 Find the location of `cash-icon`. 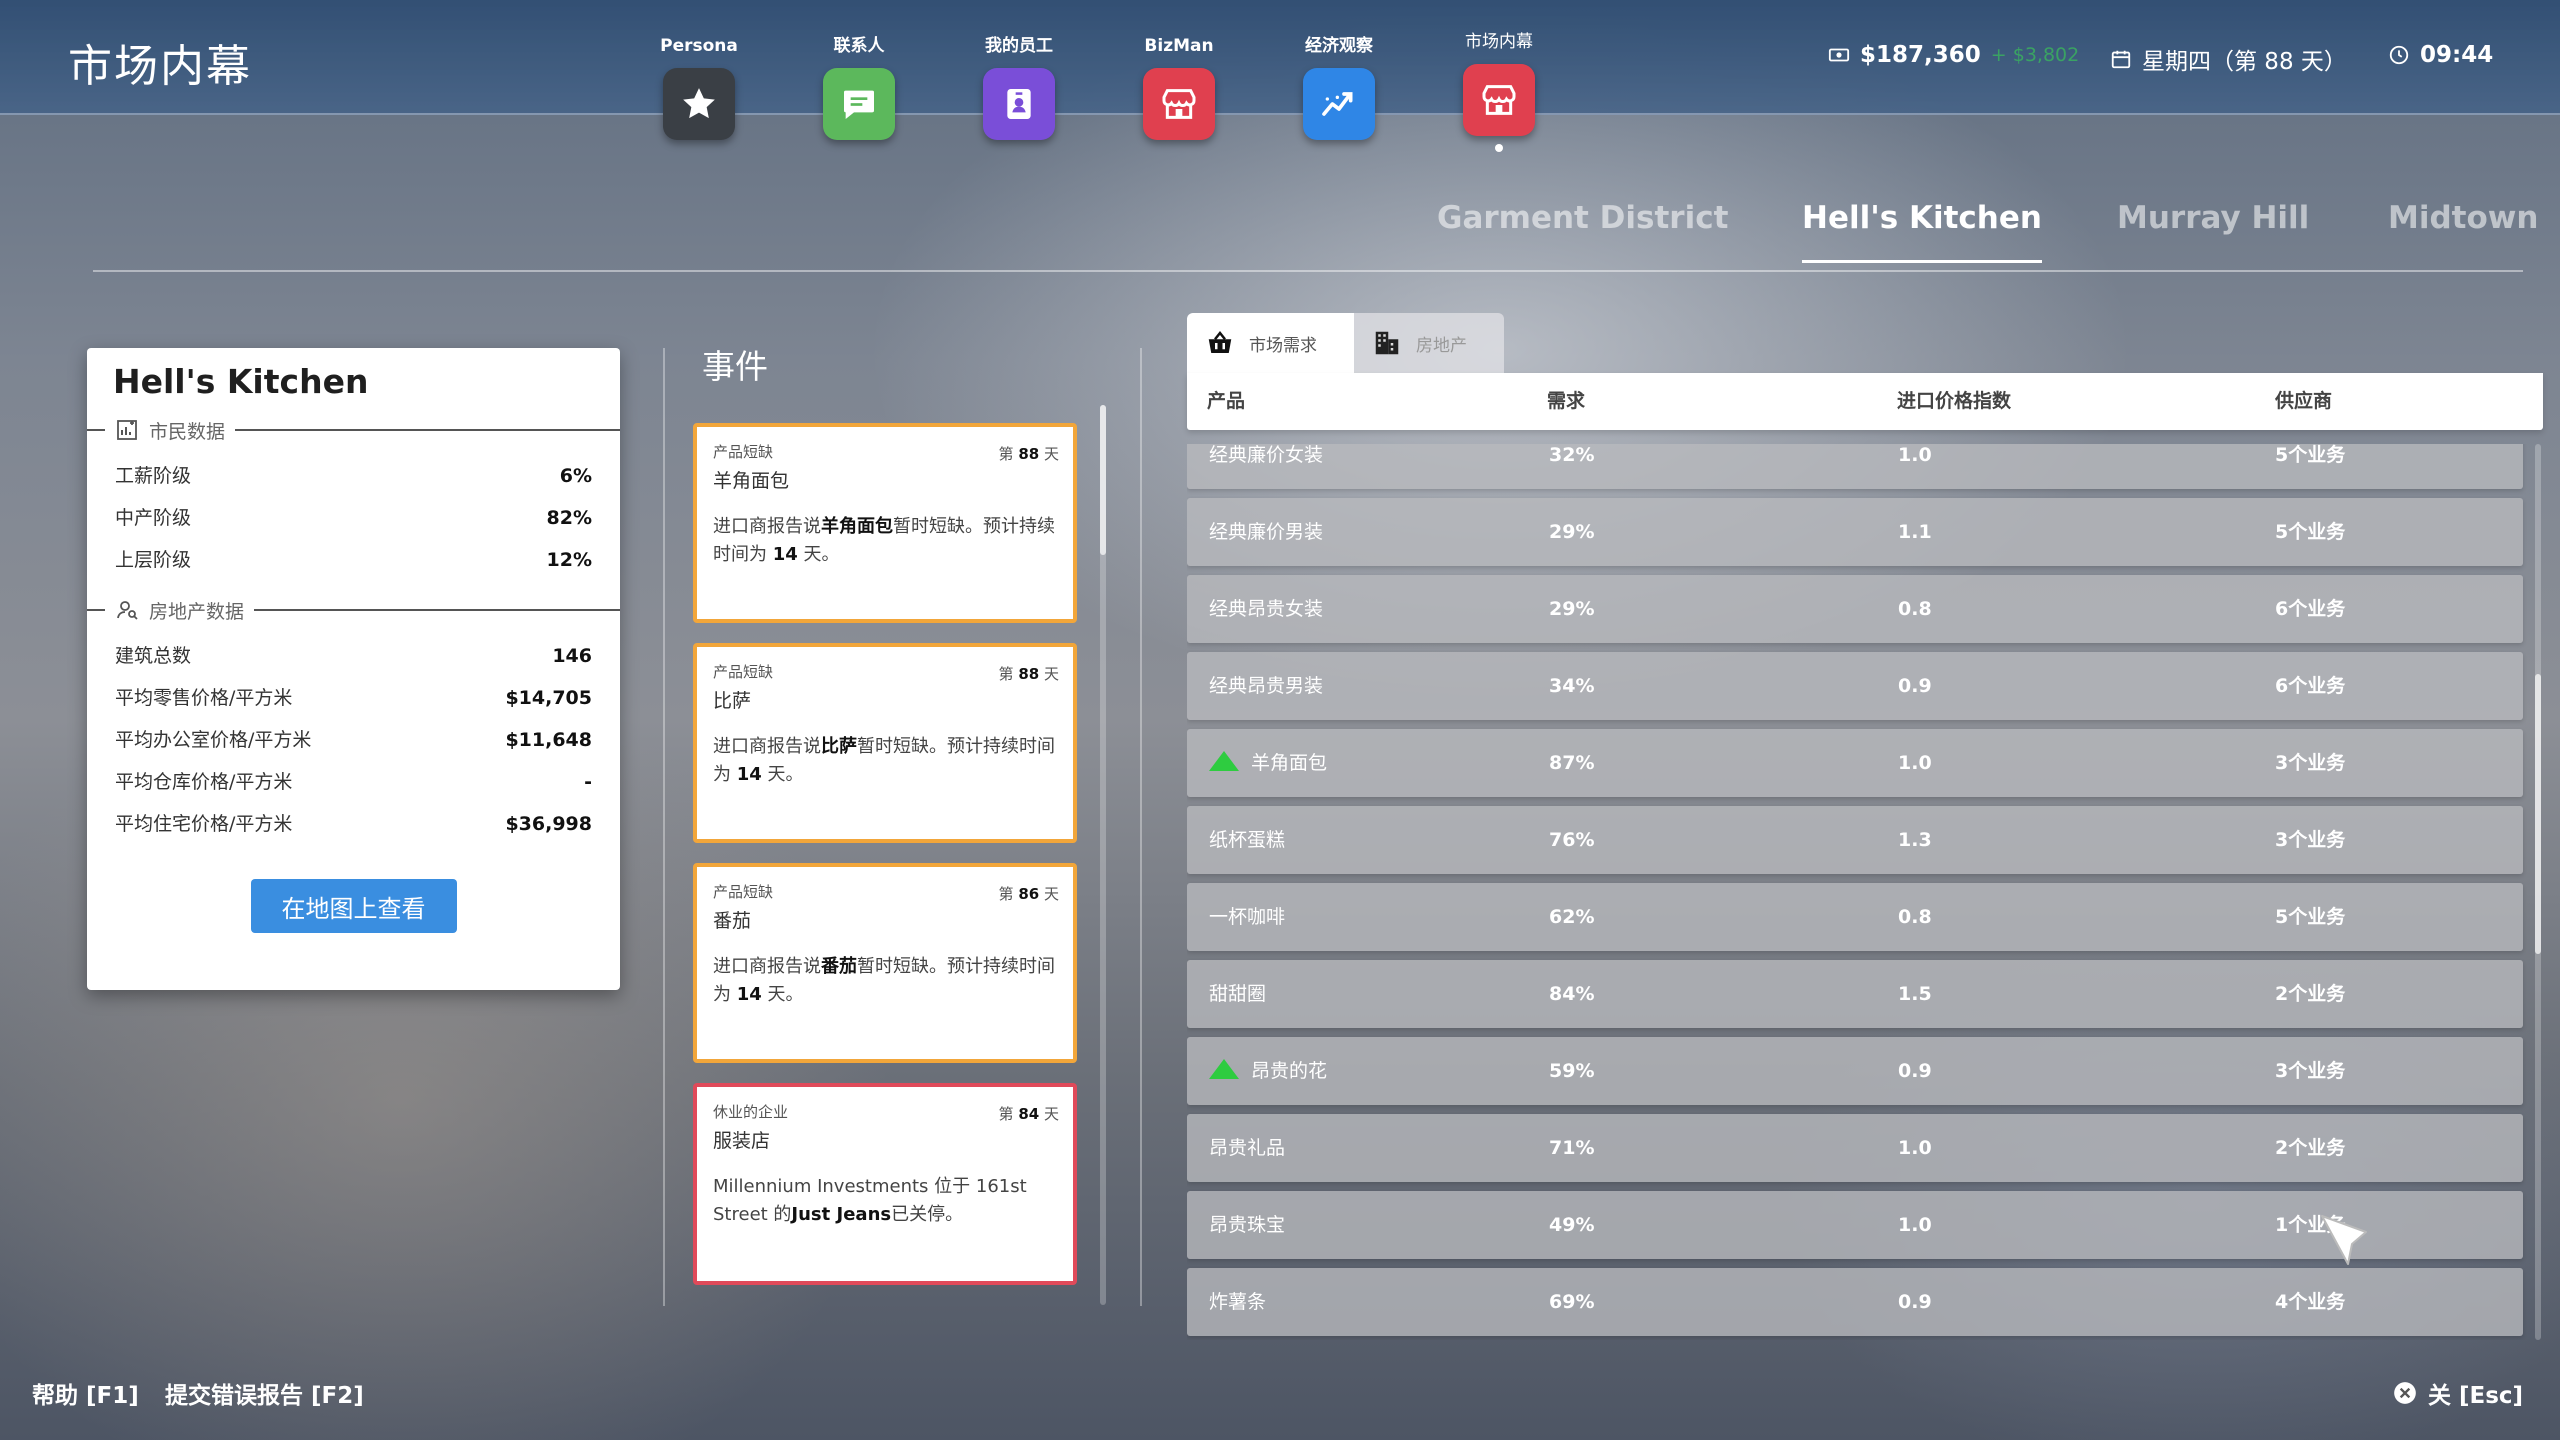

cash-icon is located at coordinates (1839, 55).